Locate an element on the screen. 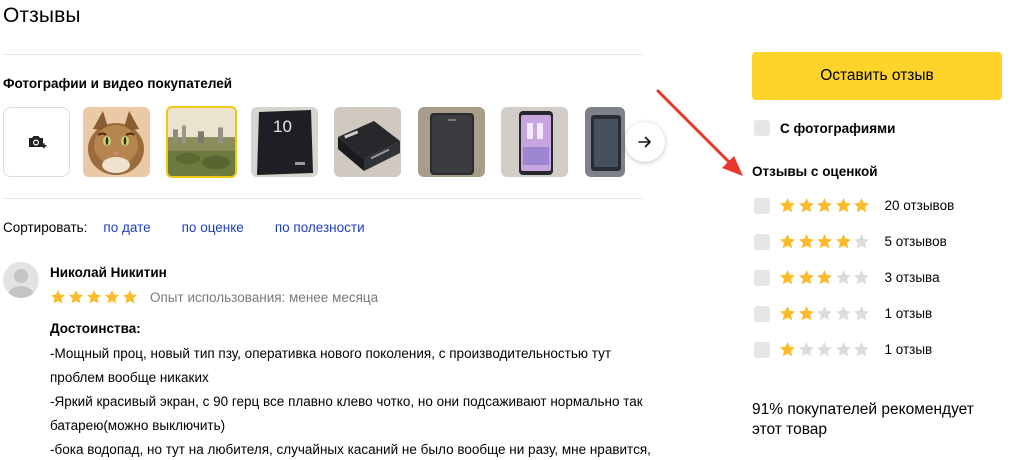 The height and width of the screenshot is (460, 1011). photo-thumbnail-phone-box: 10 is located at coordinates (284, 142).